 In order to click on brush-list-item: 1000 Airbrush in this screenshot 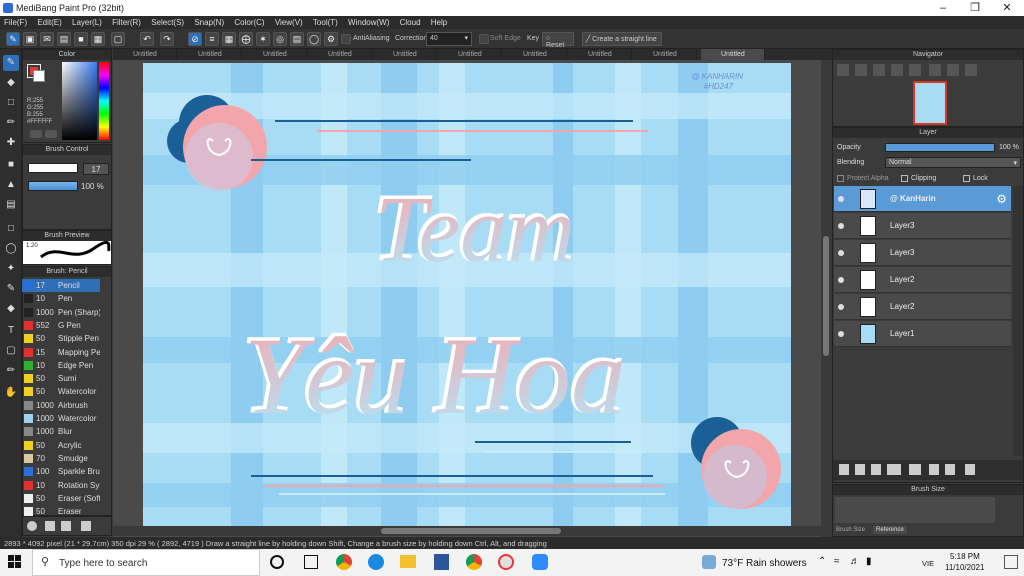, I will do `click(61, 405)`.